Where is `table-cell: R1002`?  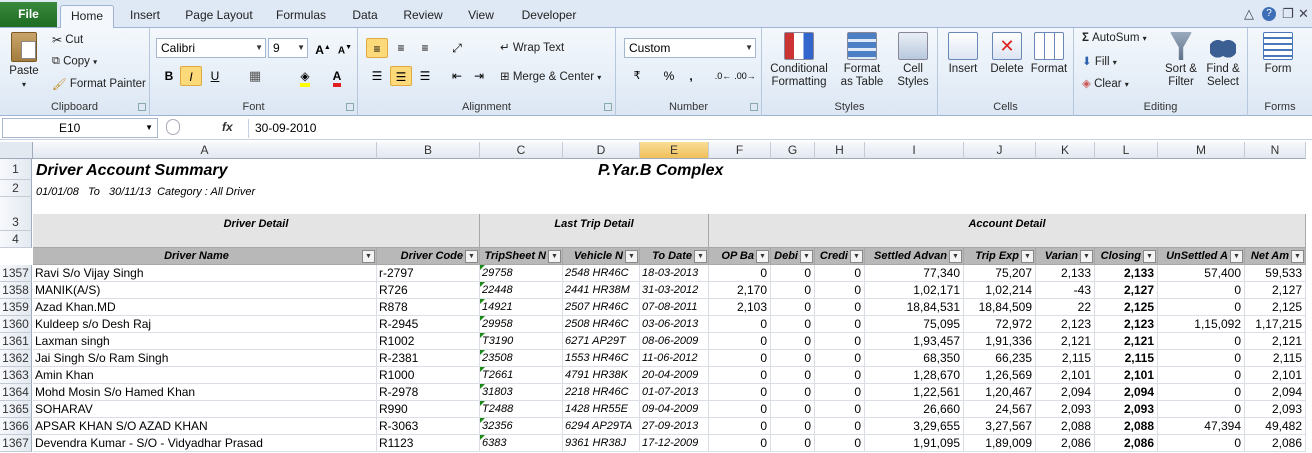 table-cell: R1002 is located at coordinates (428, 341).